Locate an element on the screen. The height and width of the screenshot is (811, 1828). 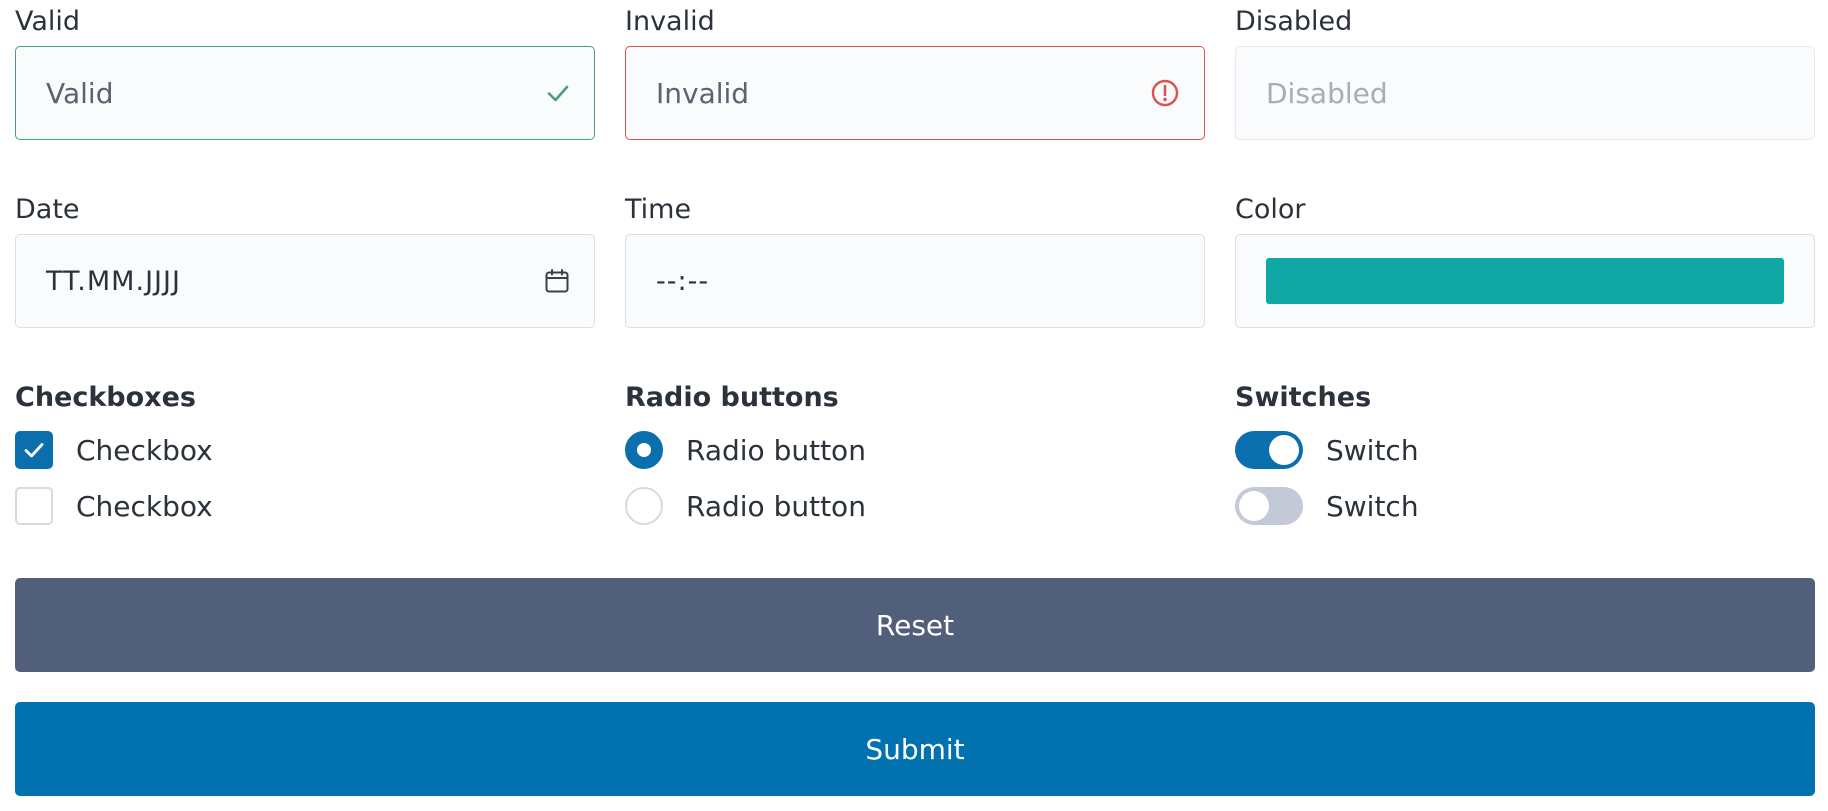
valid-input-value: Valid is located at coordinates (80, 93).